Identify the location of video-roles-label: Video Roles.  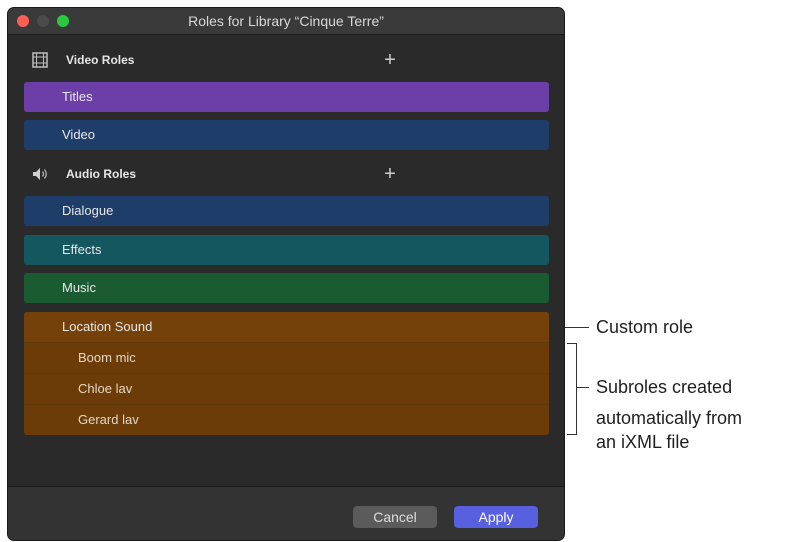
(100, 60).